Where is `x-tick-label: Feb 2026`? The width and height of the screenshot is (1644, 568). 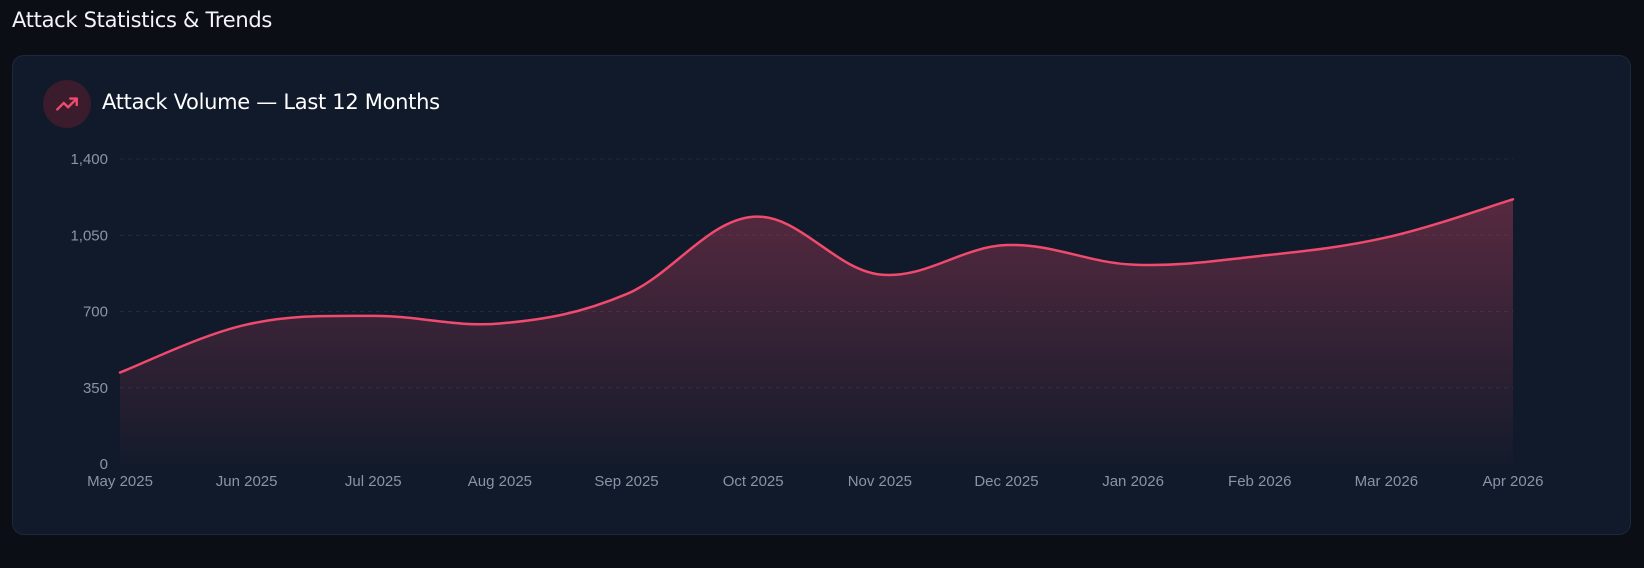 x-tick-label: Feb 2026 is located at coordinates (1259, 481).